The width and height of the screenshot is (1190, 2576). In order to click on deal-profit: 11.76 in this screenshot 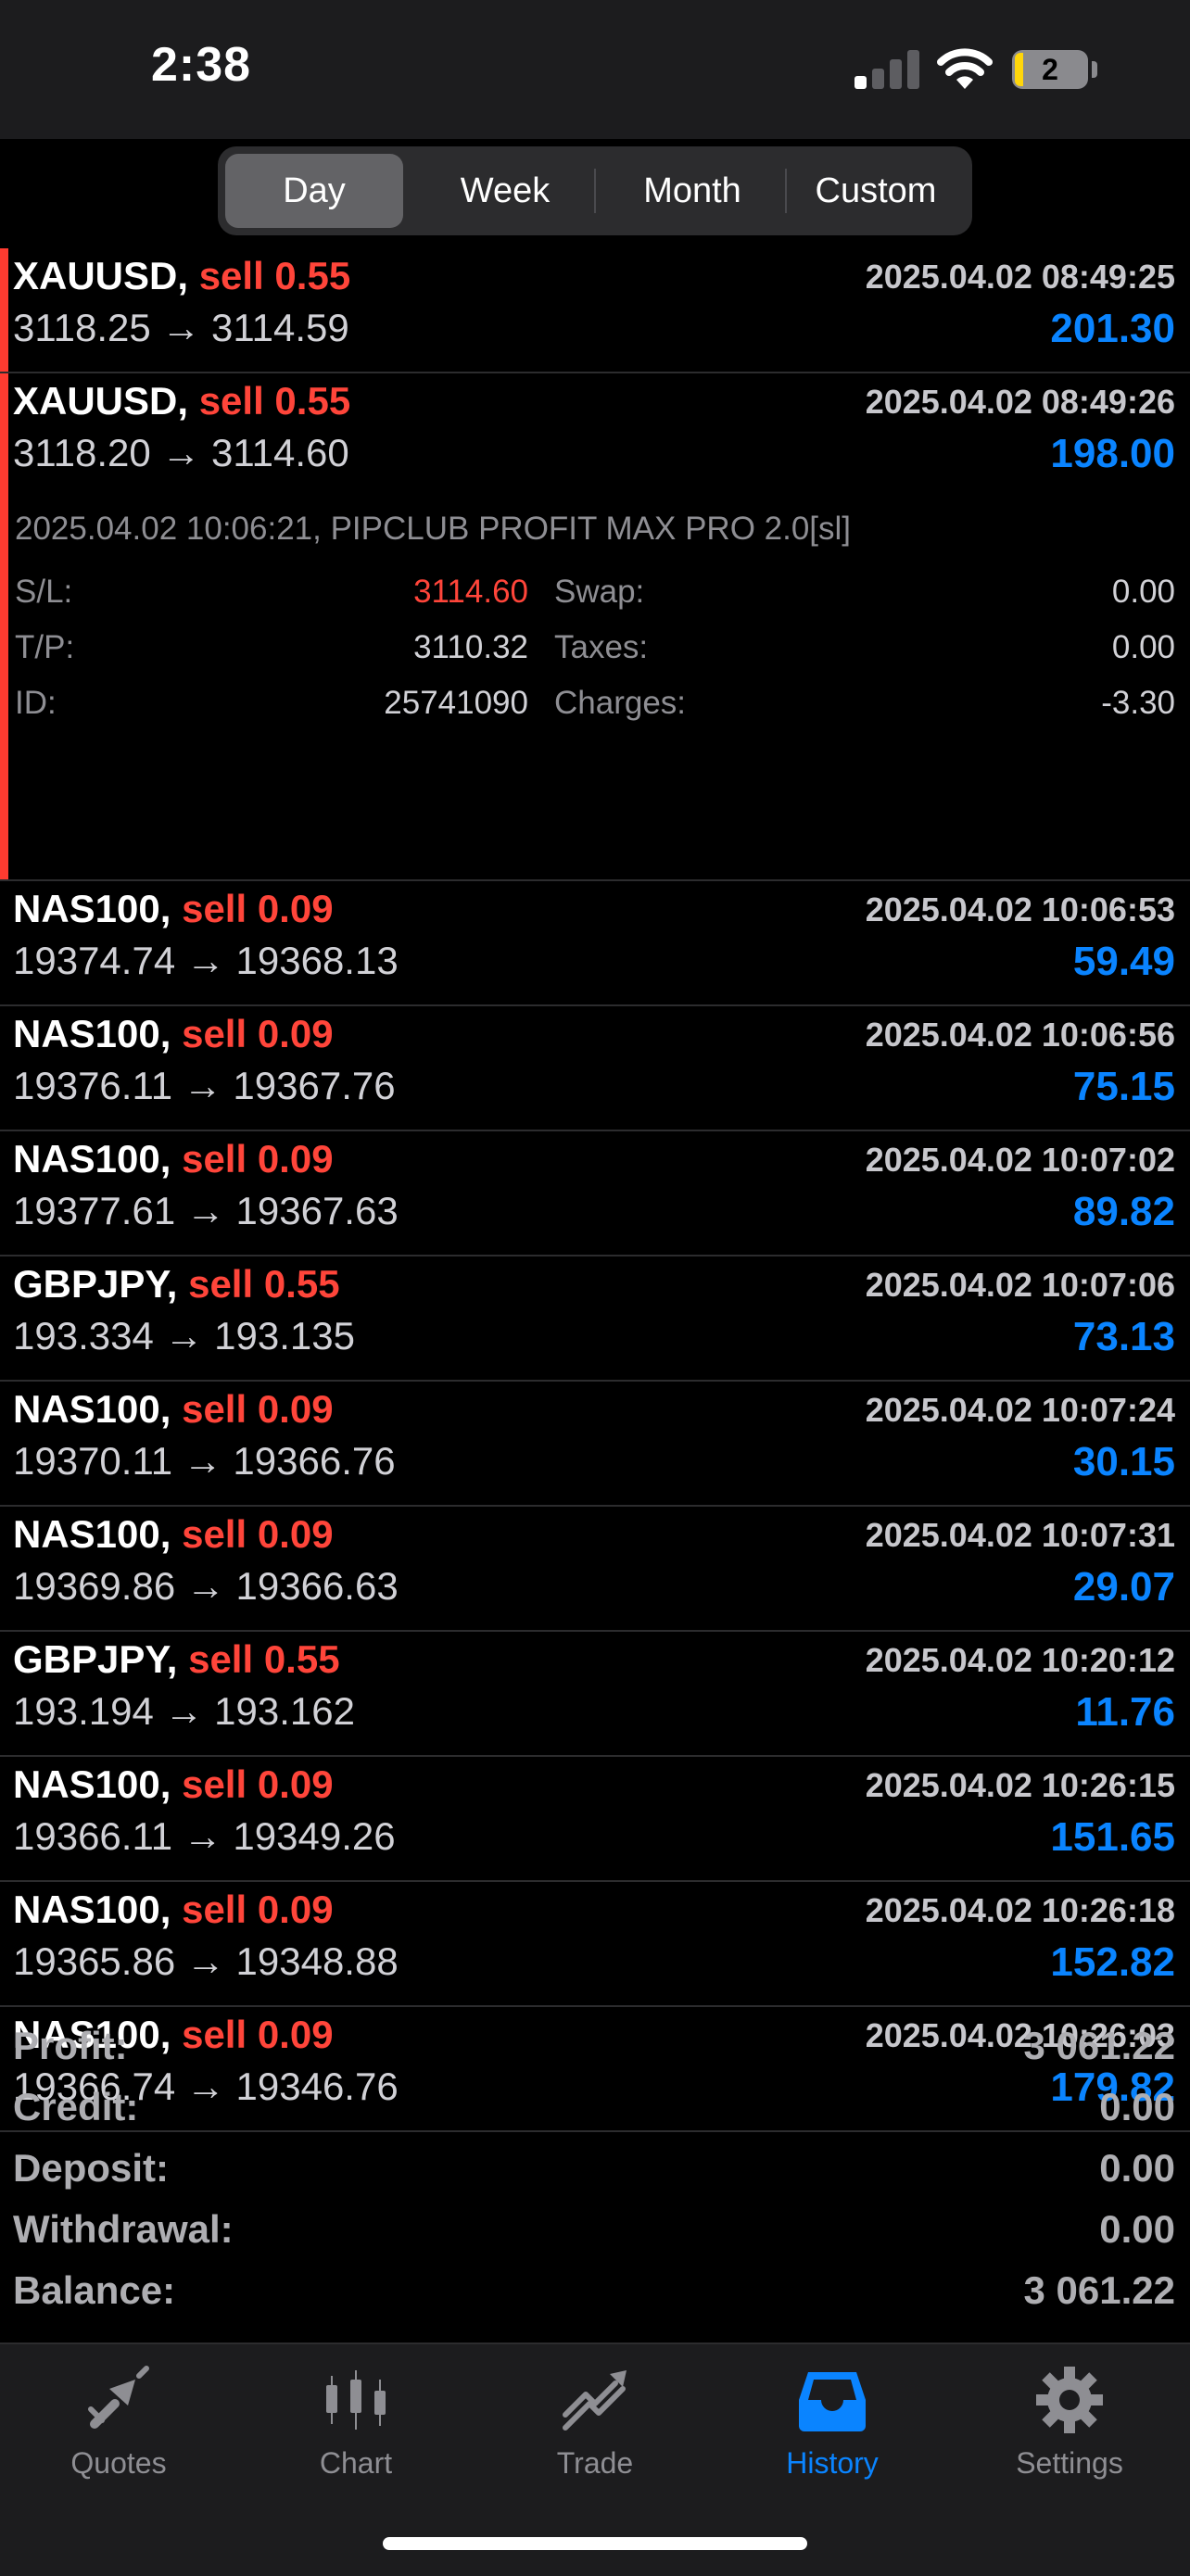, I will do `click(1125, 1712)`.